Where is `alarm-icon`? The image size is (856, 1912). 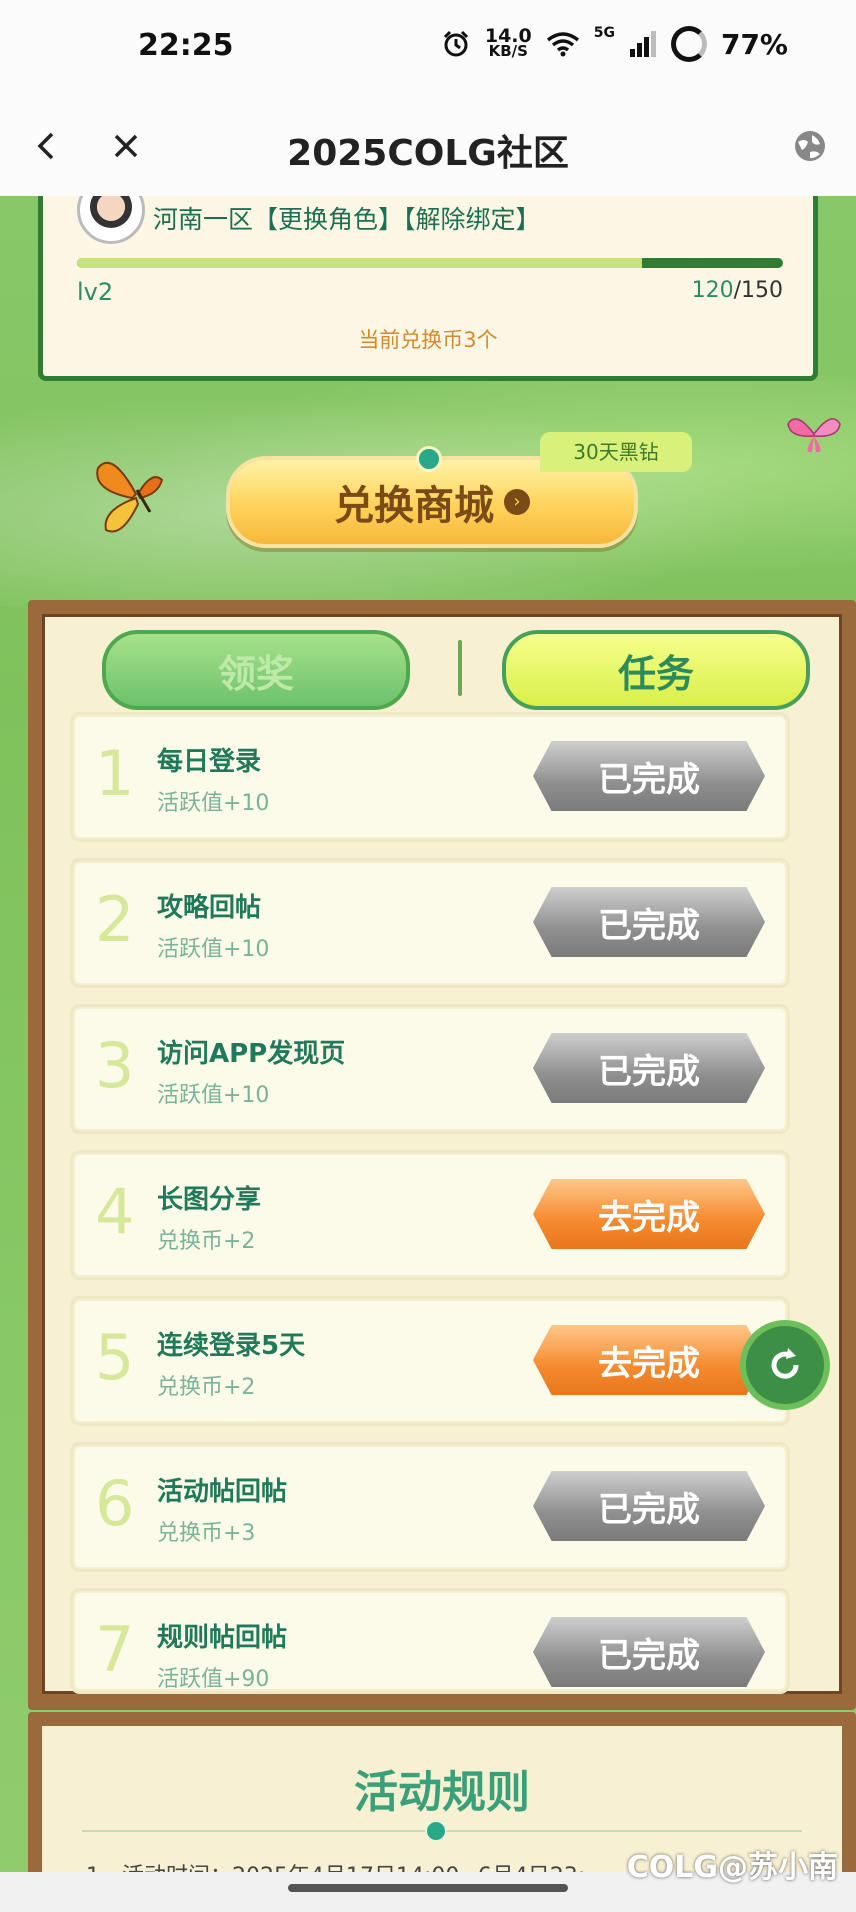 alarm-icon is located at coordinates (455, 43).